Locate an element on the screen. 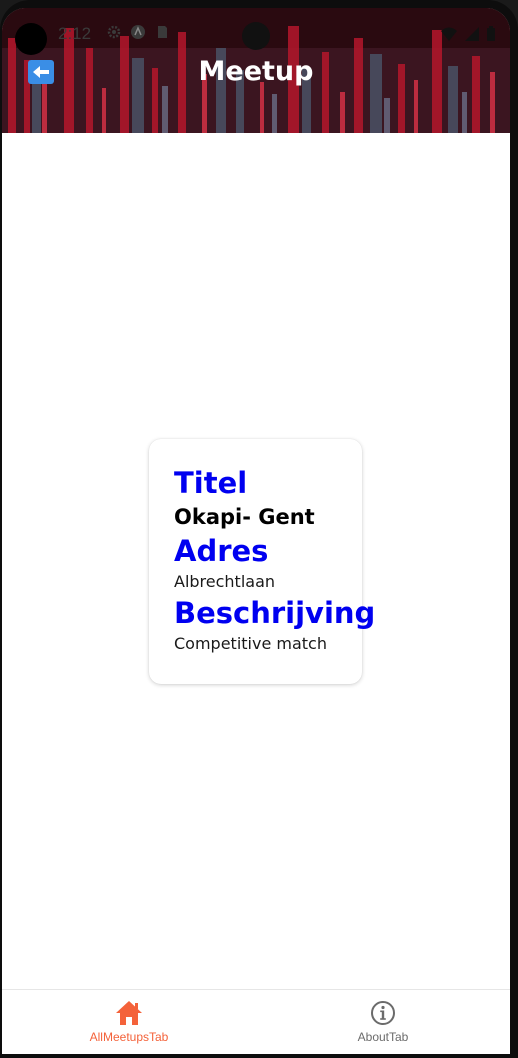 This screenshot has height=1058, width=518. tab-all-meetups: AllMeetupsTab is located at coordinates (129, 1022).